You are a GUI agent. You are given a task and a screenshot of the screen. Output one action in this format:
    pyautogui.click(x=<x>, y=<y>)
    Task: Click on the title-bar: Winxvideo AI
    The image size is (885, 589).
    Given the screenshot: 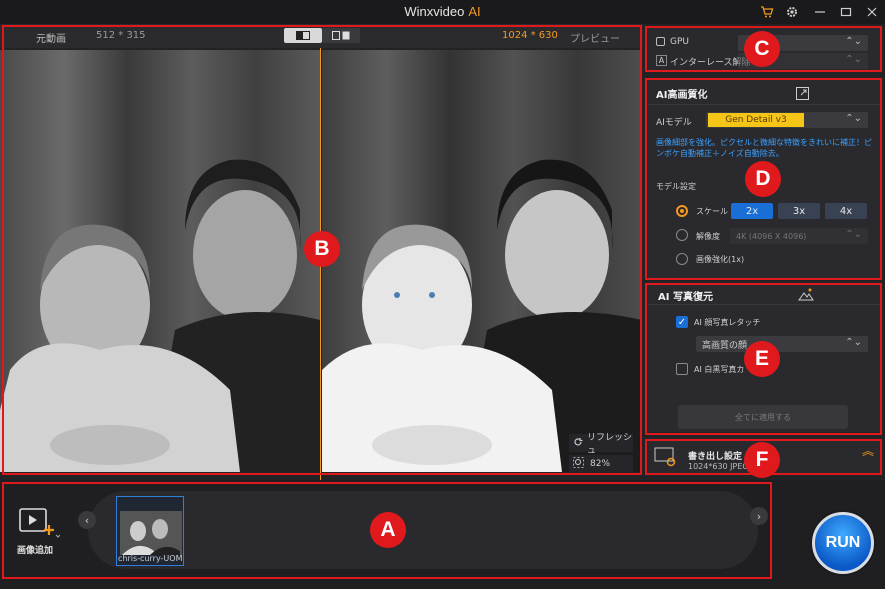 What is the action you would take?
    pyautogui.click(x=442, y=12)
    